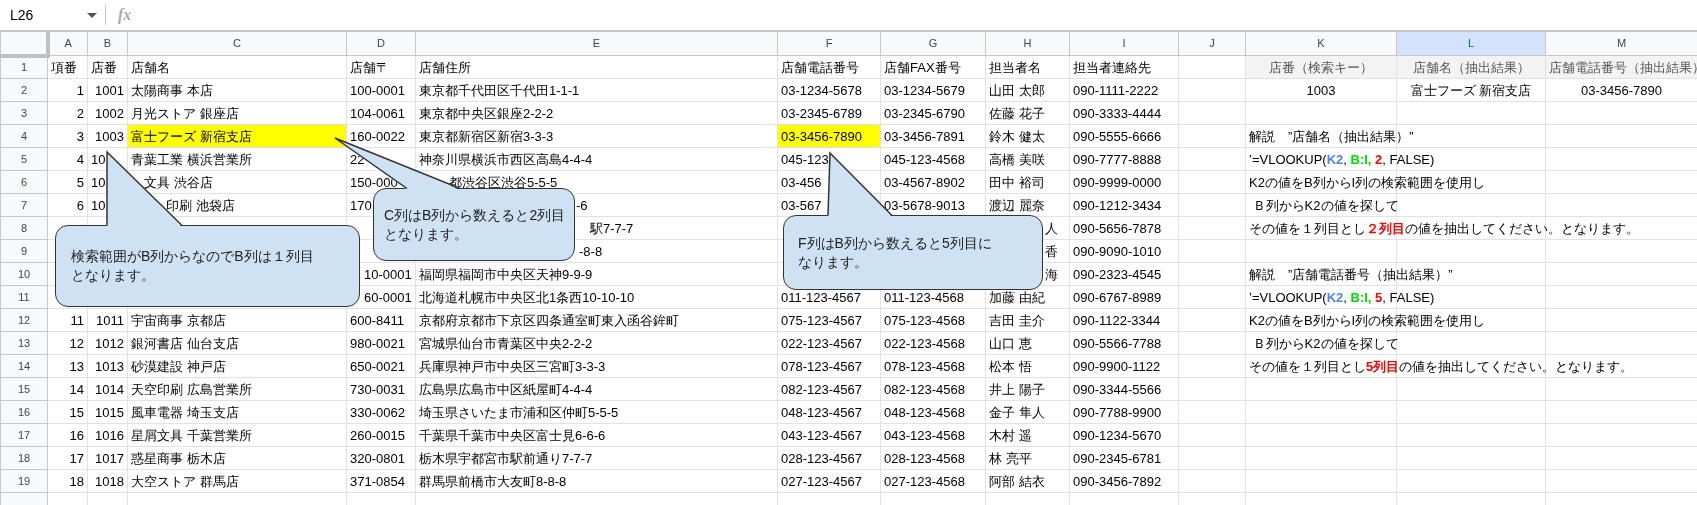 This screenshot has height=505, width=1697. I want to click on fx-label: fx, so click(125, 15).